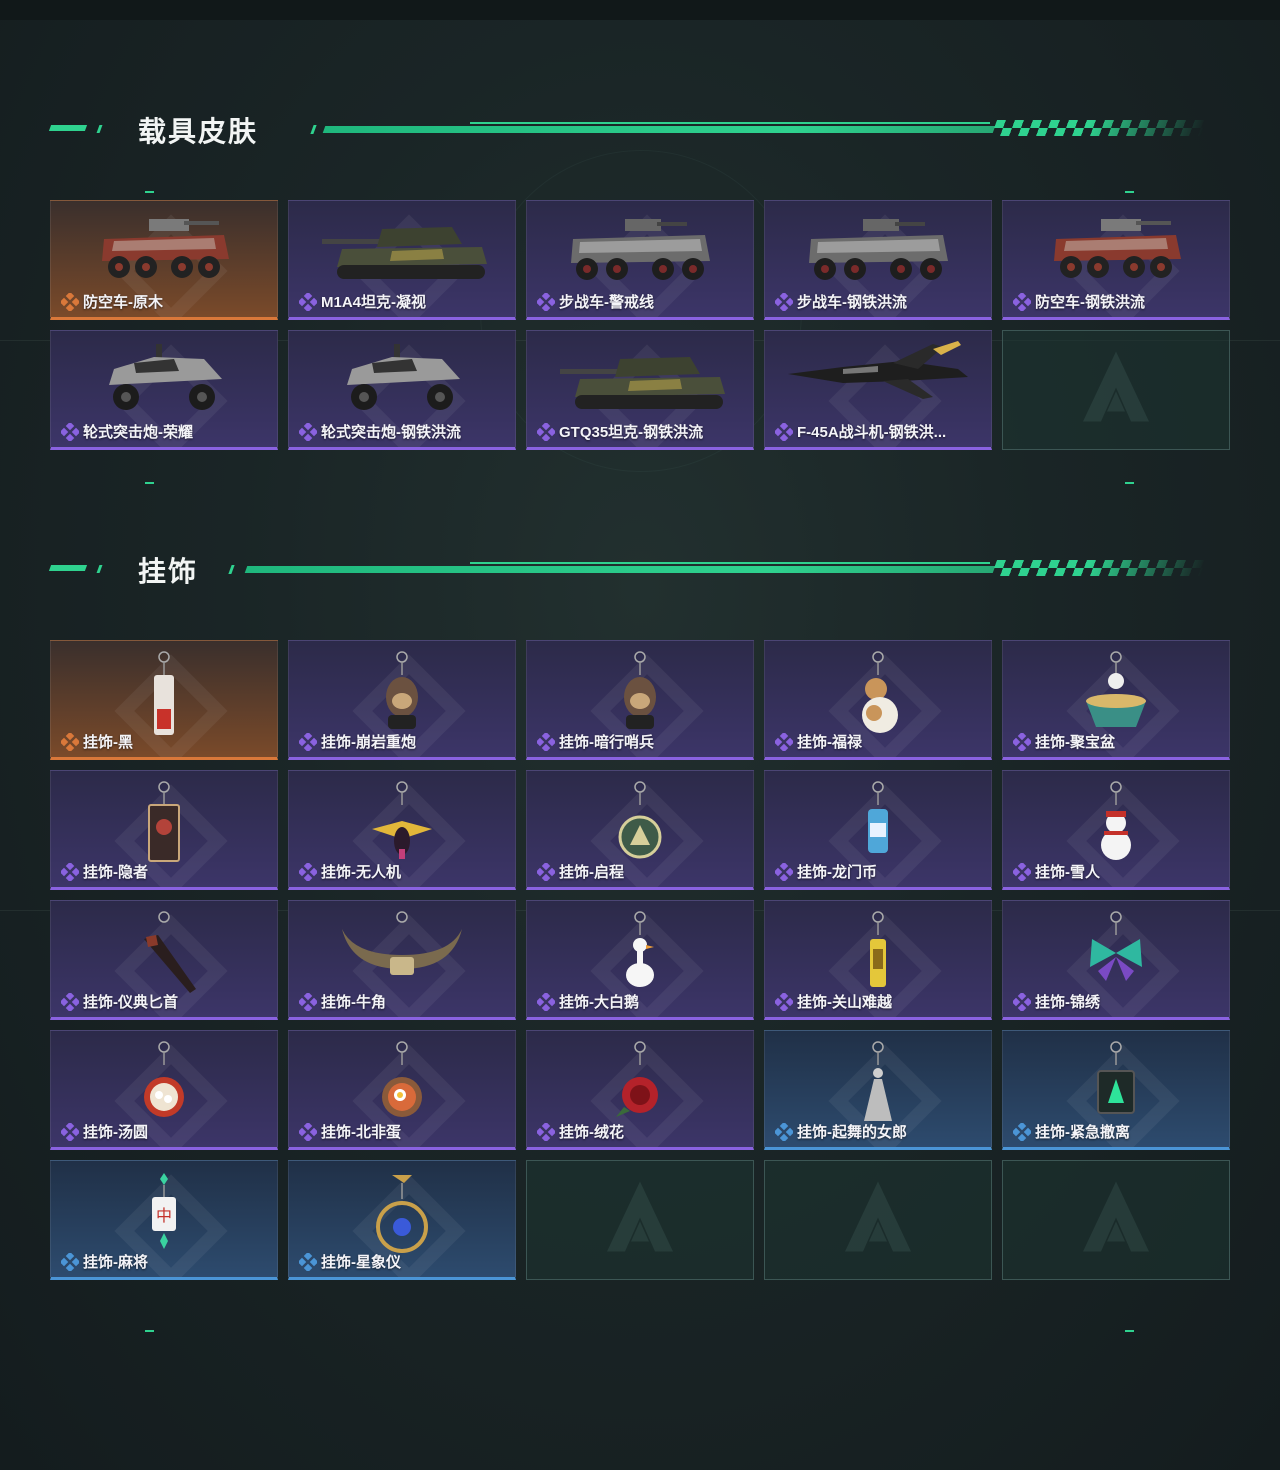  I want to click on charms-card: 挂饰-绒花, so click(640, 1090).